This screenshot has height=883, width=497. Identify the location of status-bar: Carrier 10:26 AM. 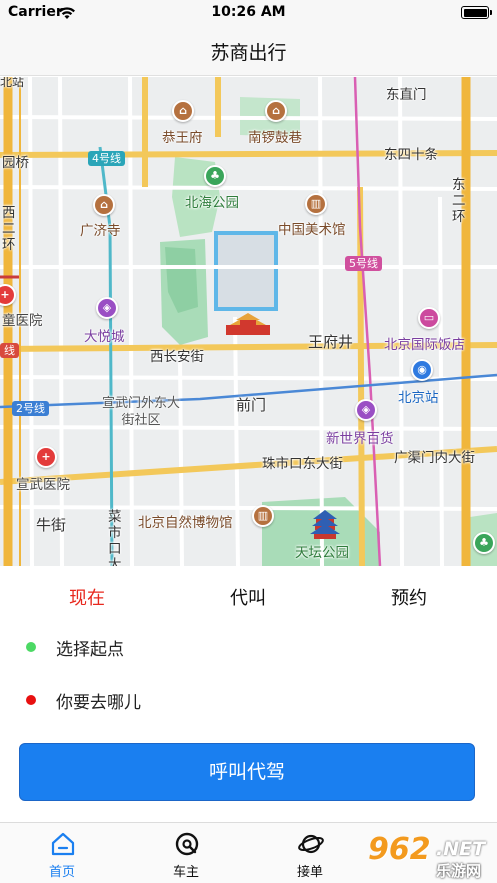
(248, 13).